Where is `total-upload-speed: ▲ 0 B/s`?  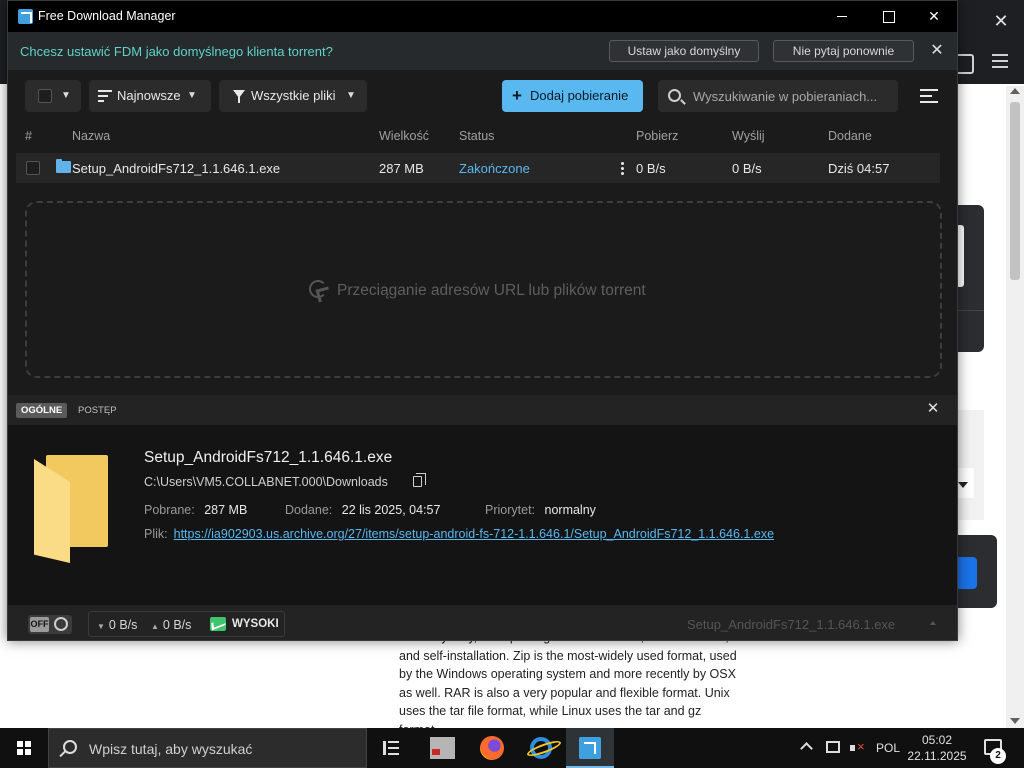
total-upload-speed: ▲ 0 B/s is located at coordinates (171, 625).